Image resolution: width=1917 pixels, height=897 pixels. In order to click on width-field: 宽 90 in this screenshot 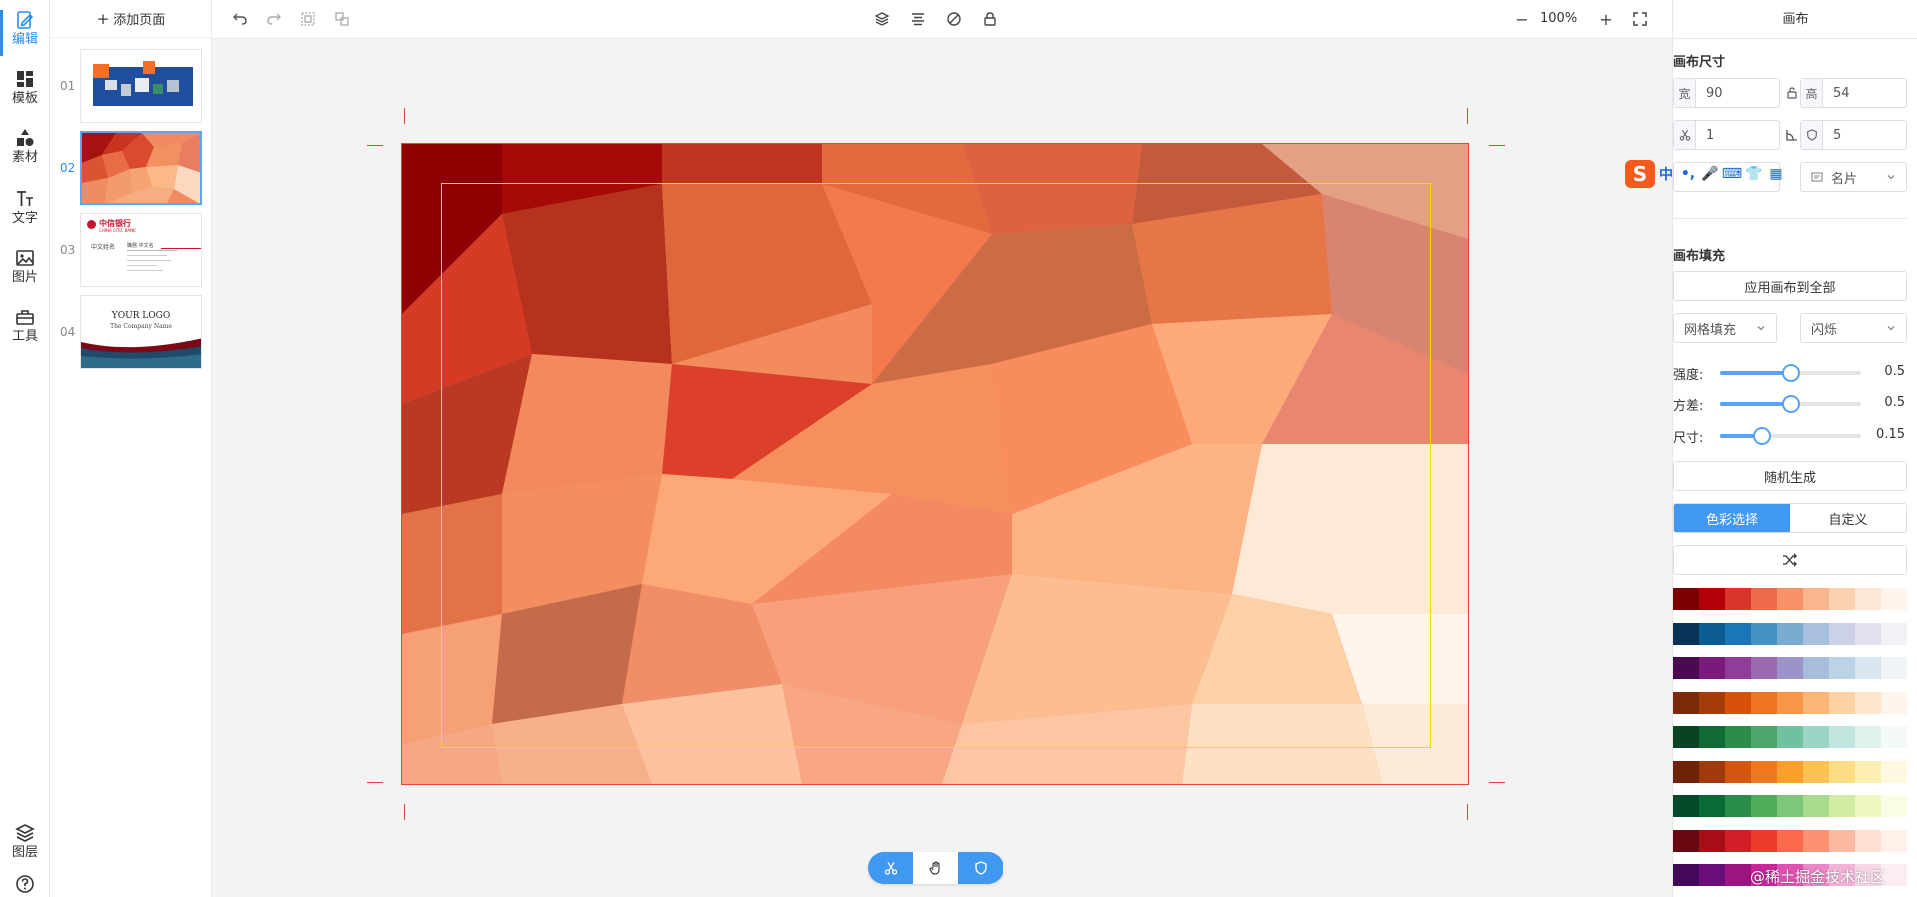, I will do `click(1726, 93)`.